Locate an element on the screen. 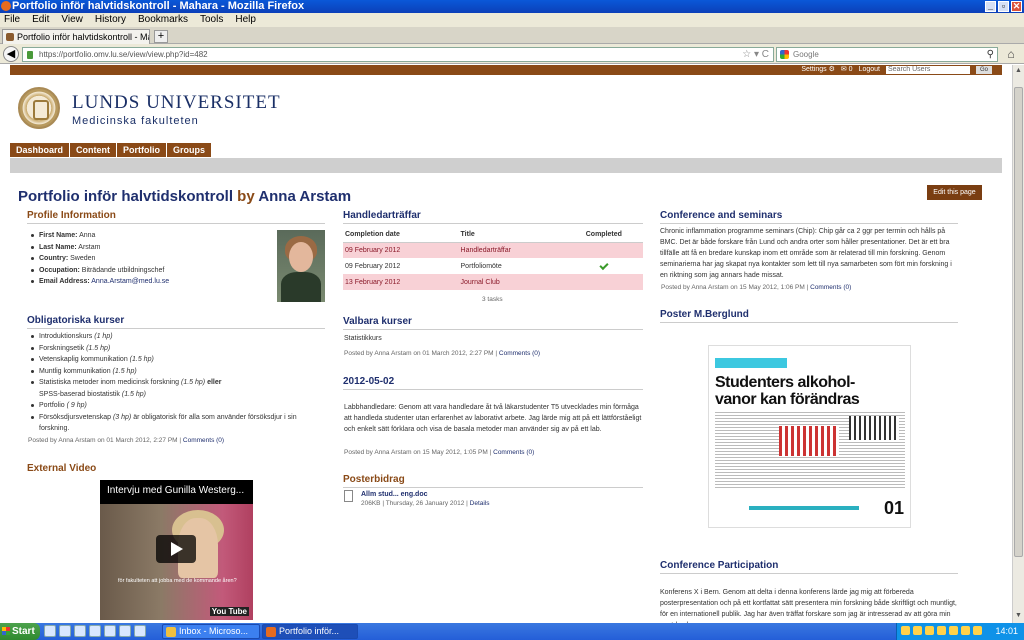 The image size is (1024, 640). youtube-logo: You Tube is located at coordinates (229, 611).